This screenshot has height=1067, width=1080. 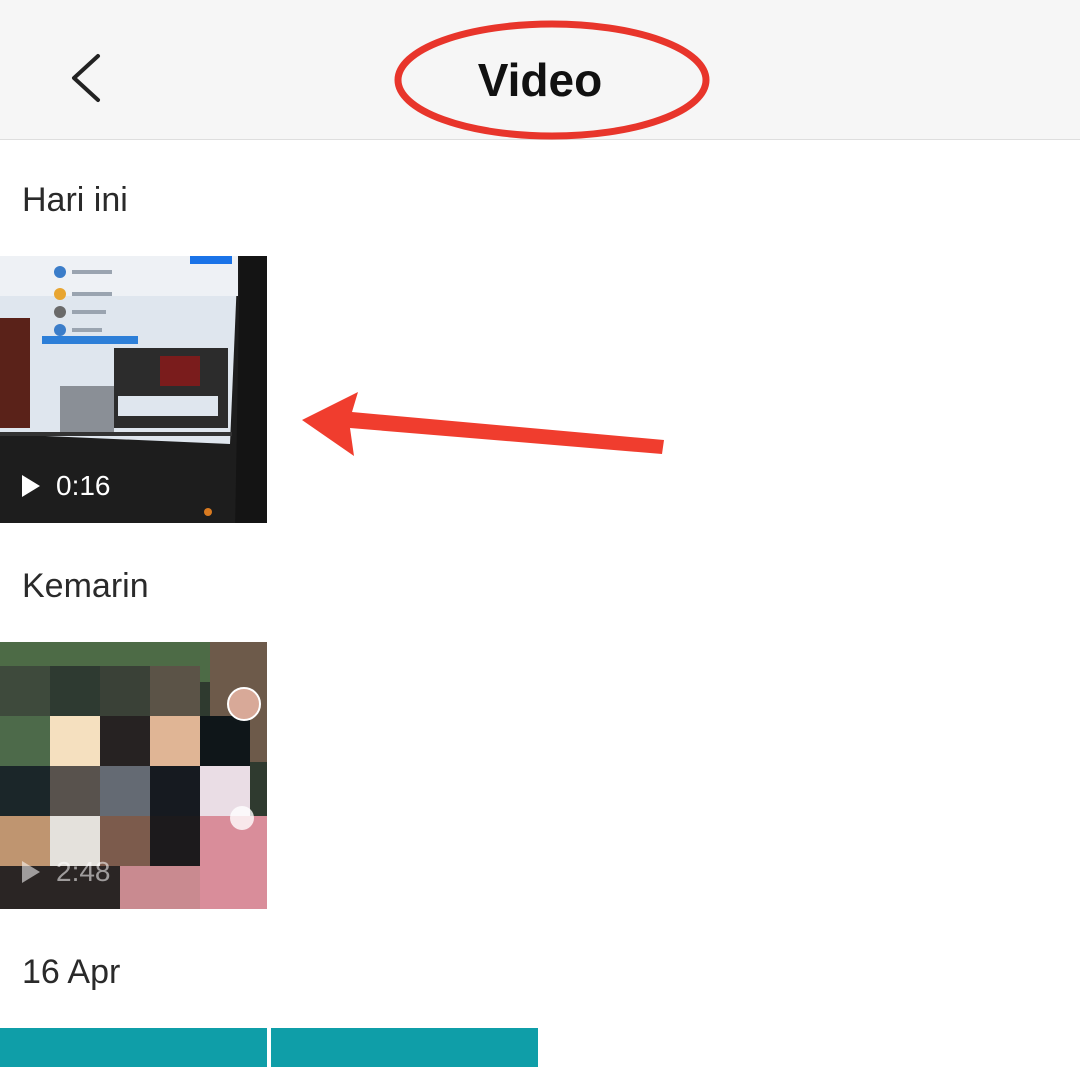 I want to click on video-thumbnail: 2:48, so click(x=133, y=775).